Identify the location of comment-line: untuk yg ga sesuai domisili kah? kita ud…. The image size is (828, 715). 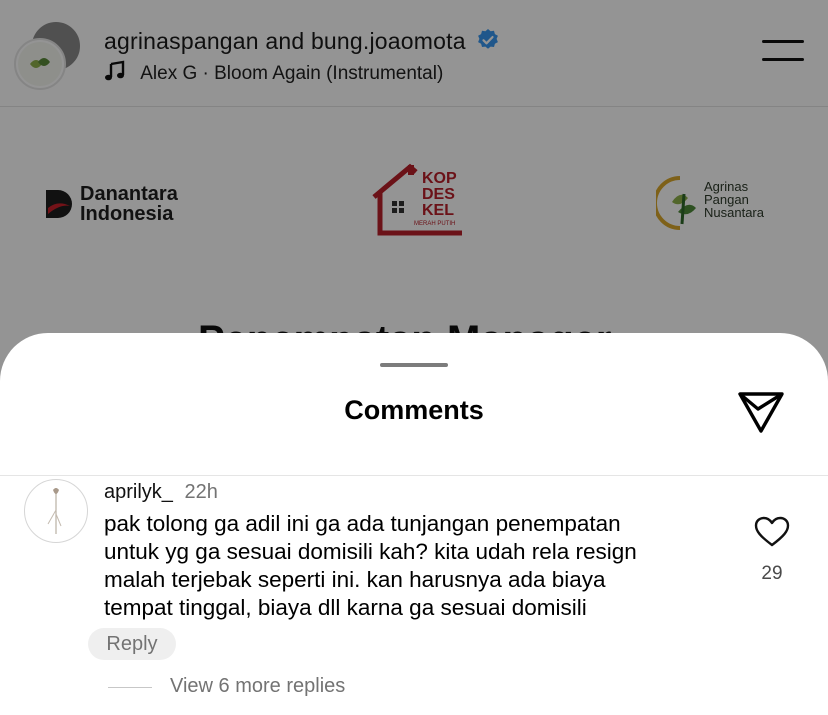
(370, 551).